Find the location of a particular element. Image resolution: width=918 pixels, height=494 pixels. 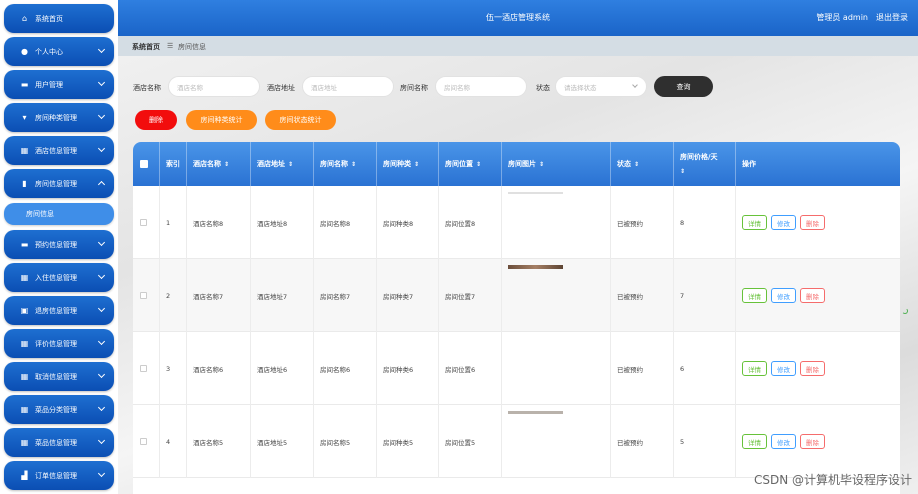

users-icon: ▬ is located at coordinates (24, 84).